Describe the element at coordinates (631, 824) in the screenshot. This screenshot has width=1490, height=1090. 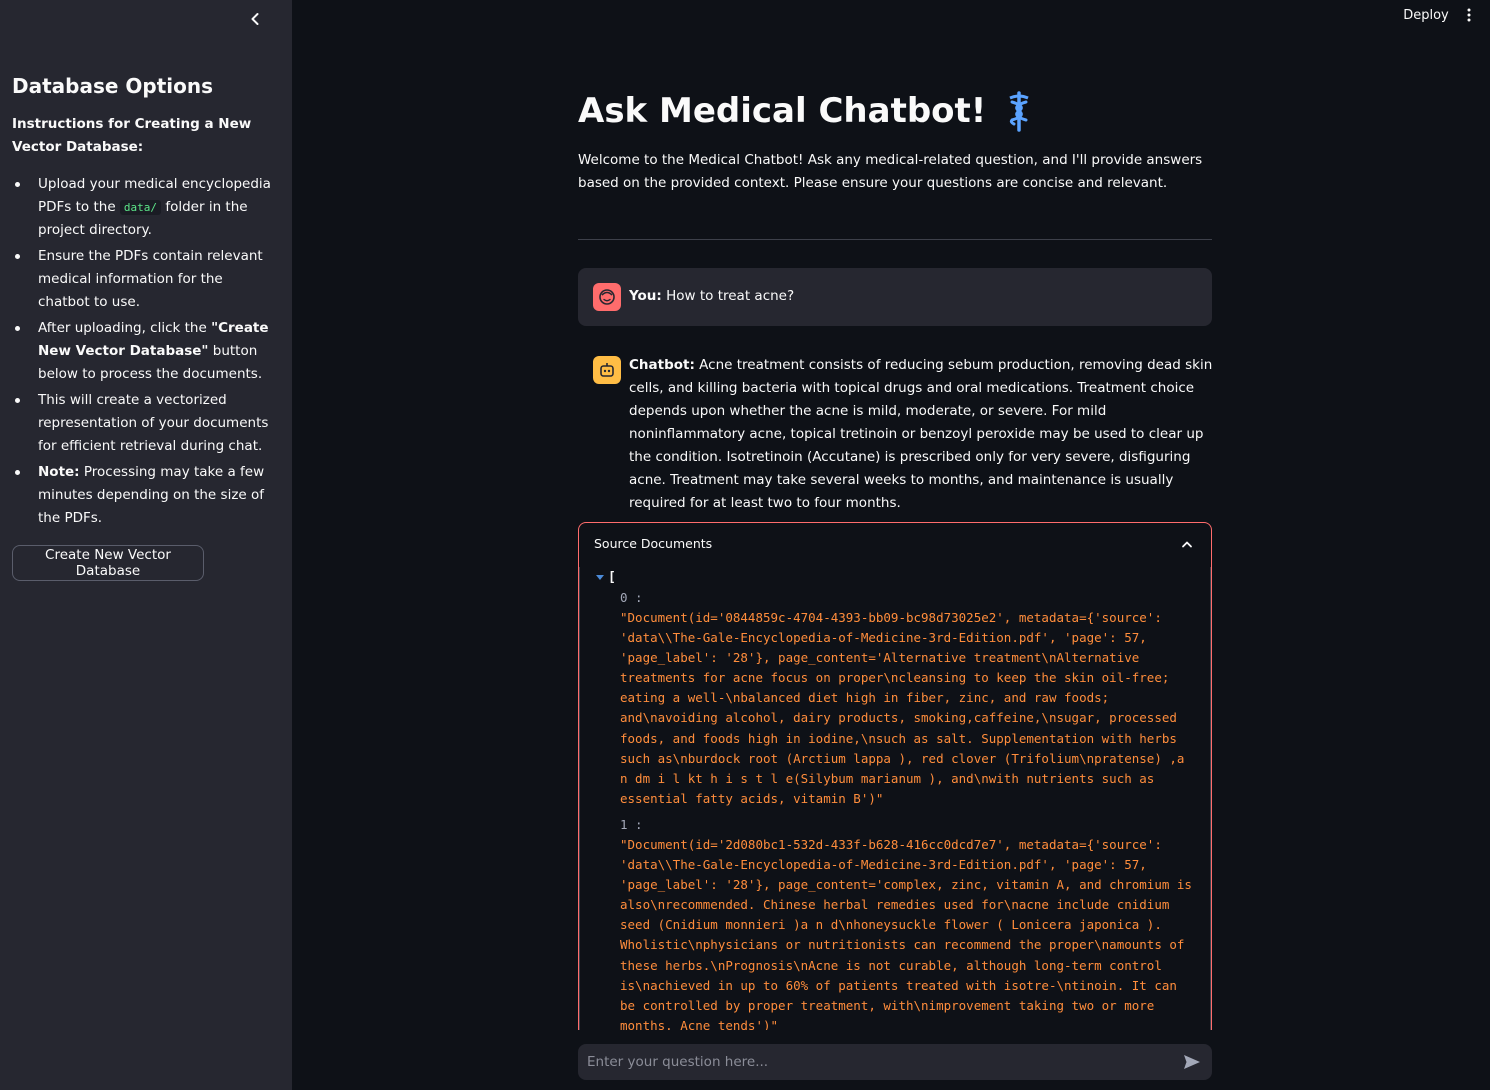
I see `json-index: 1 :` at that location.